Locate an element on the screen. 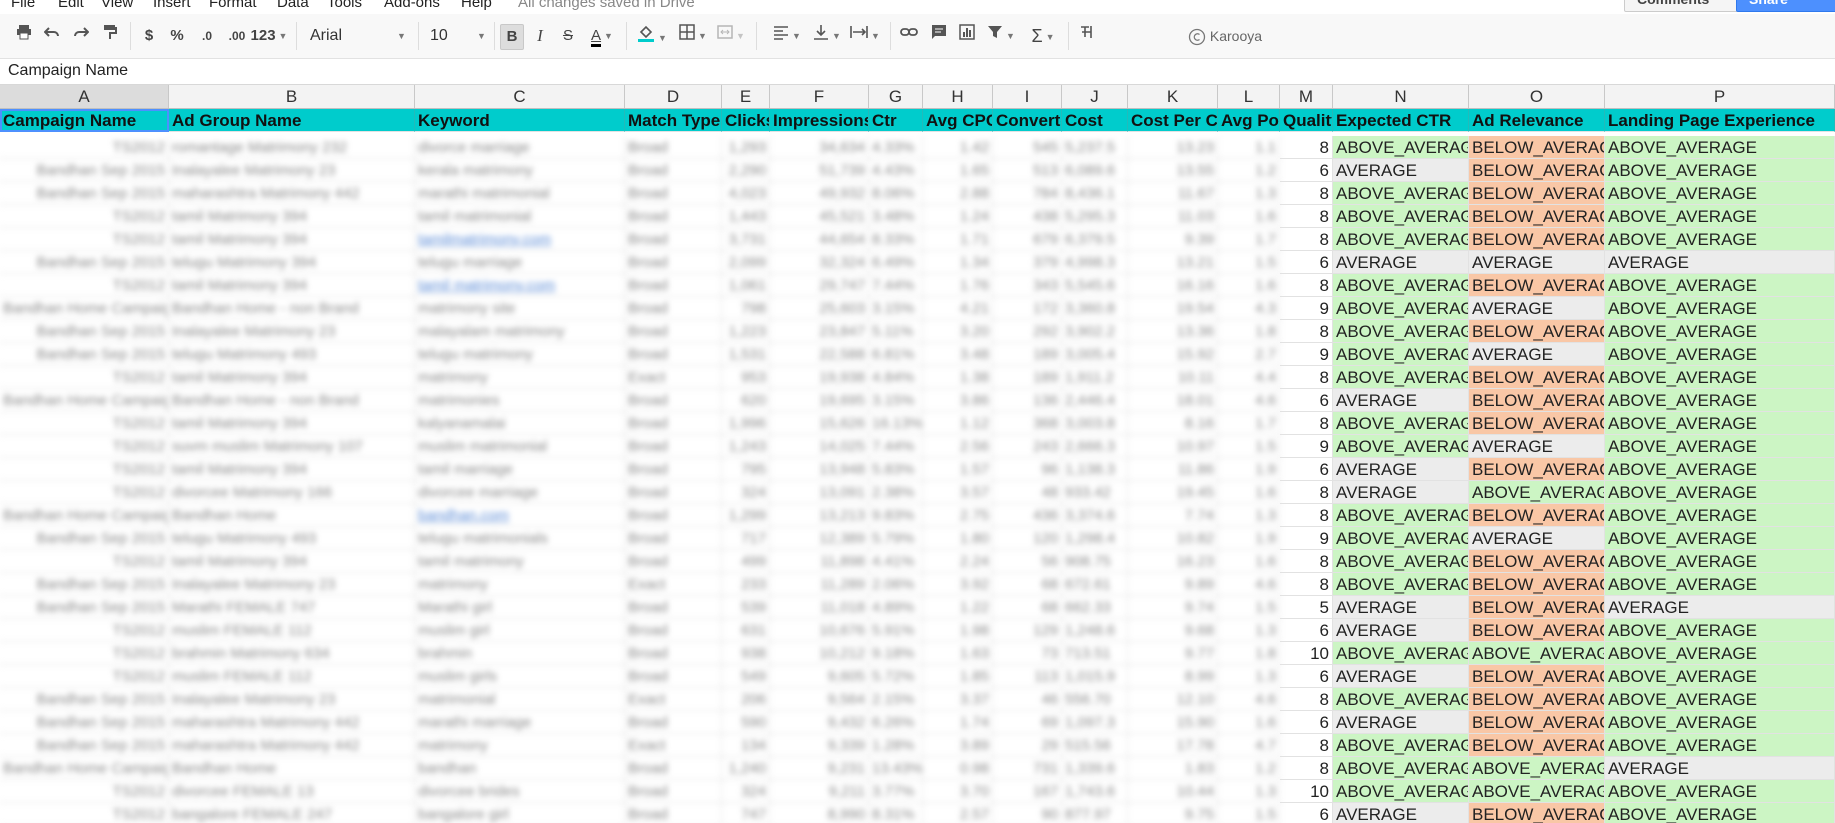 This screenshot has height=823, width=1835. cell-e: 1,996 is located at coordinates (746, 423).